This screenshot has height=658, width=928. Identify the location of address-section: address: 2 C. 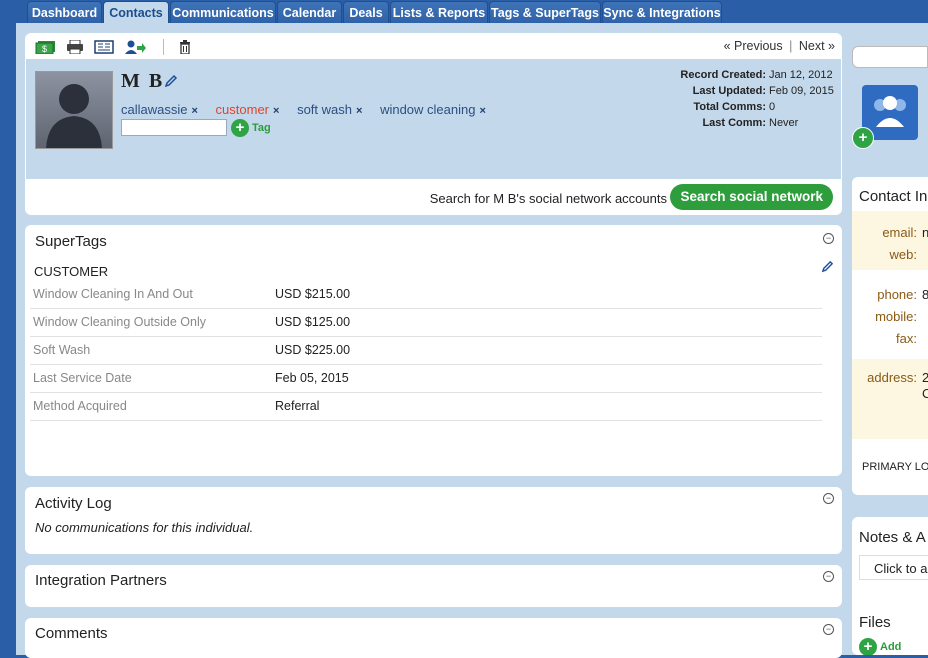
(890, 399).